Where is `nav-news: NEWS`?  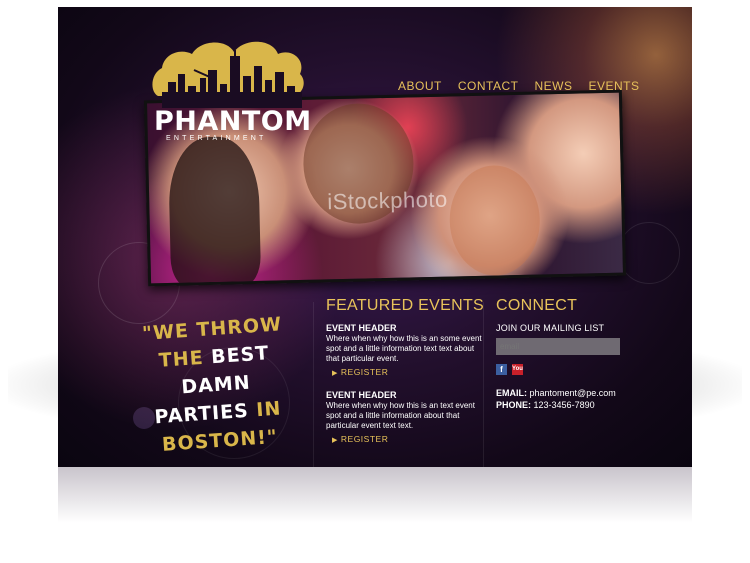
nav-news: NEWS is located at coordinates (553, 86).